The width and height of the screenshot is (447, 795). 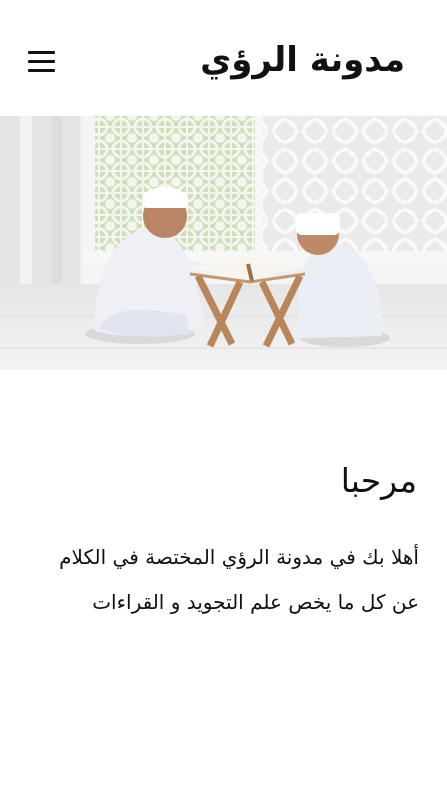 What do you see at coordinates (378, 480) in the screenshot?
I see `welcome-heading: مرحبا` at bounding box center [378, 480].